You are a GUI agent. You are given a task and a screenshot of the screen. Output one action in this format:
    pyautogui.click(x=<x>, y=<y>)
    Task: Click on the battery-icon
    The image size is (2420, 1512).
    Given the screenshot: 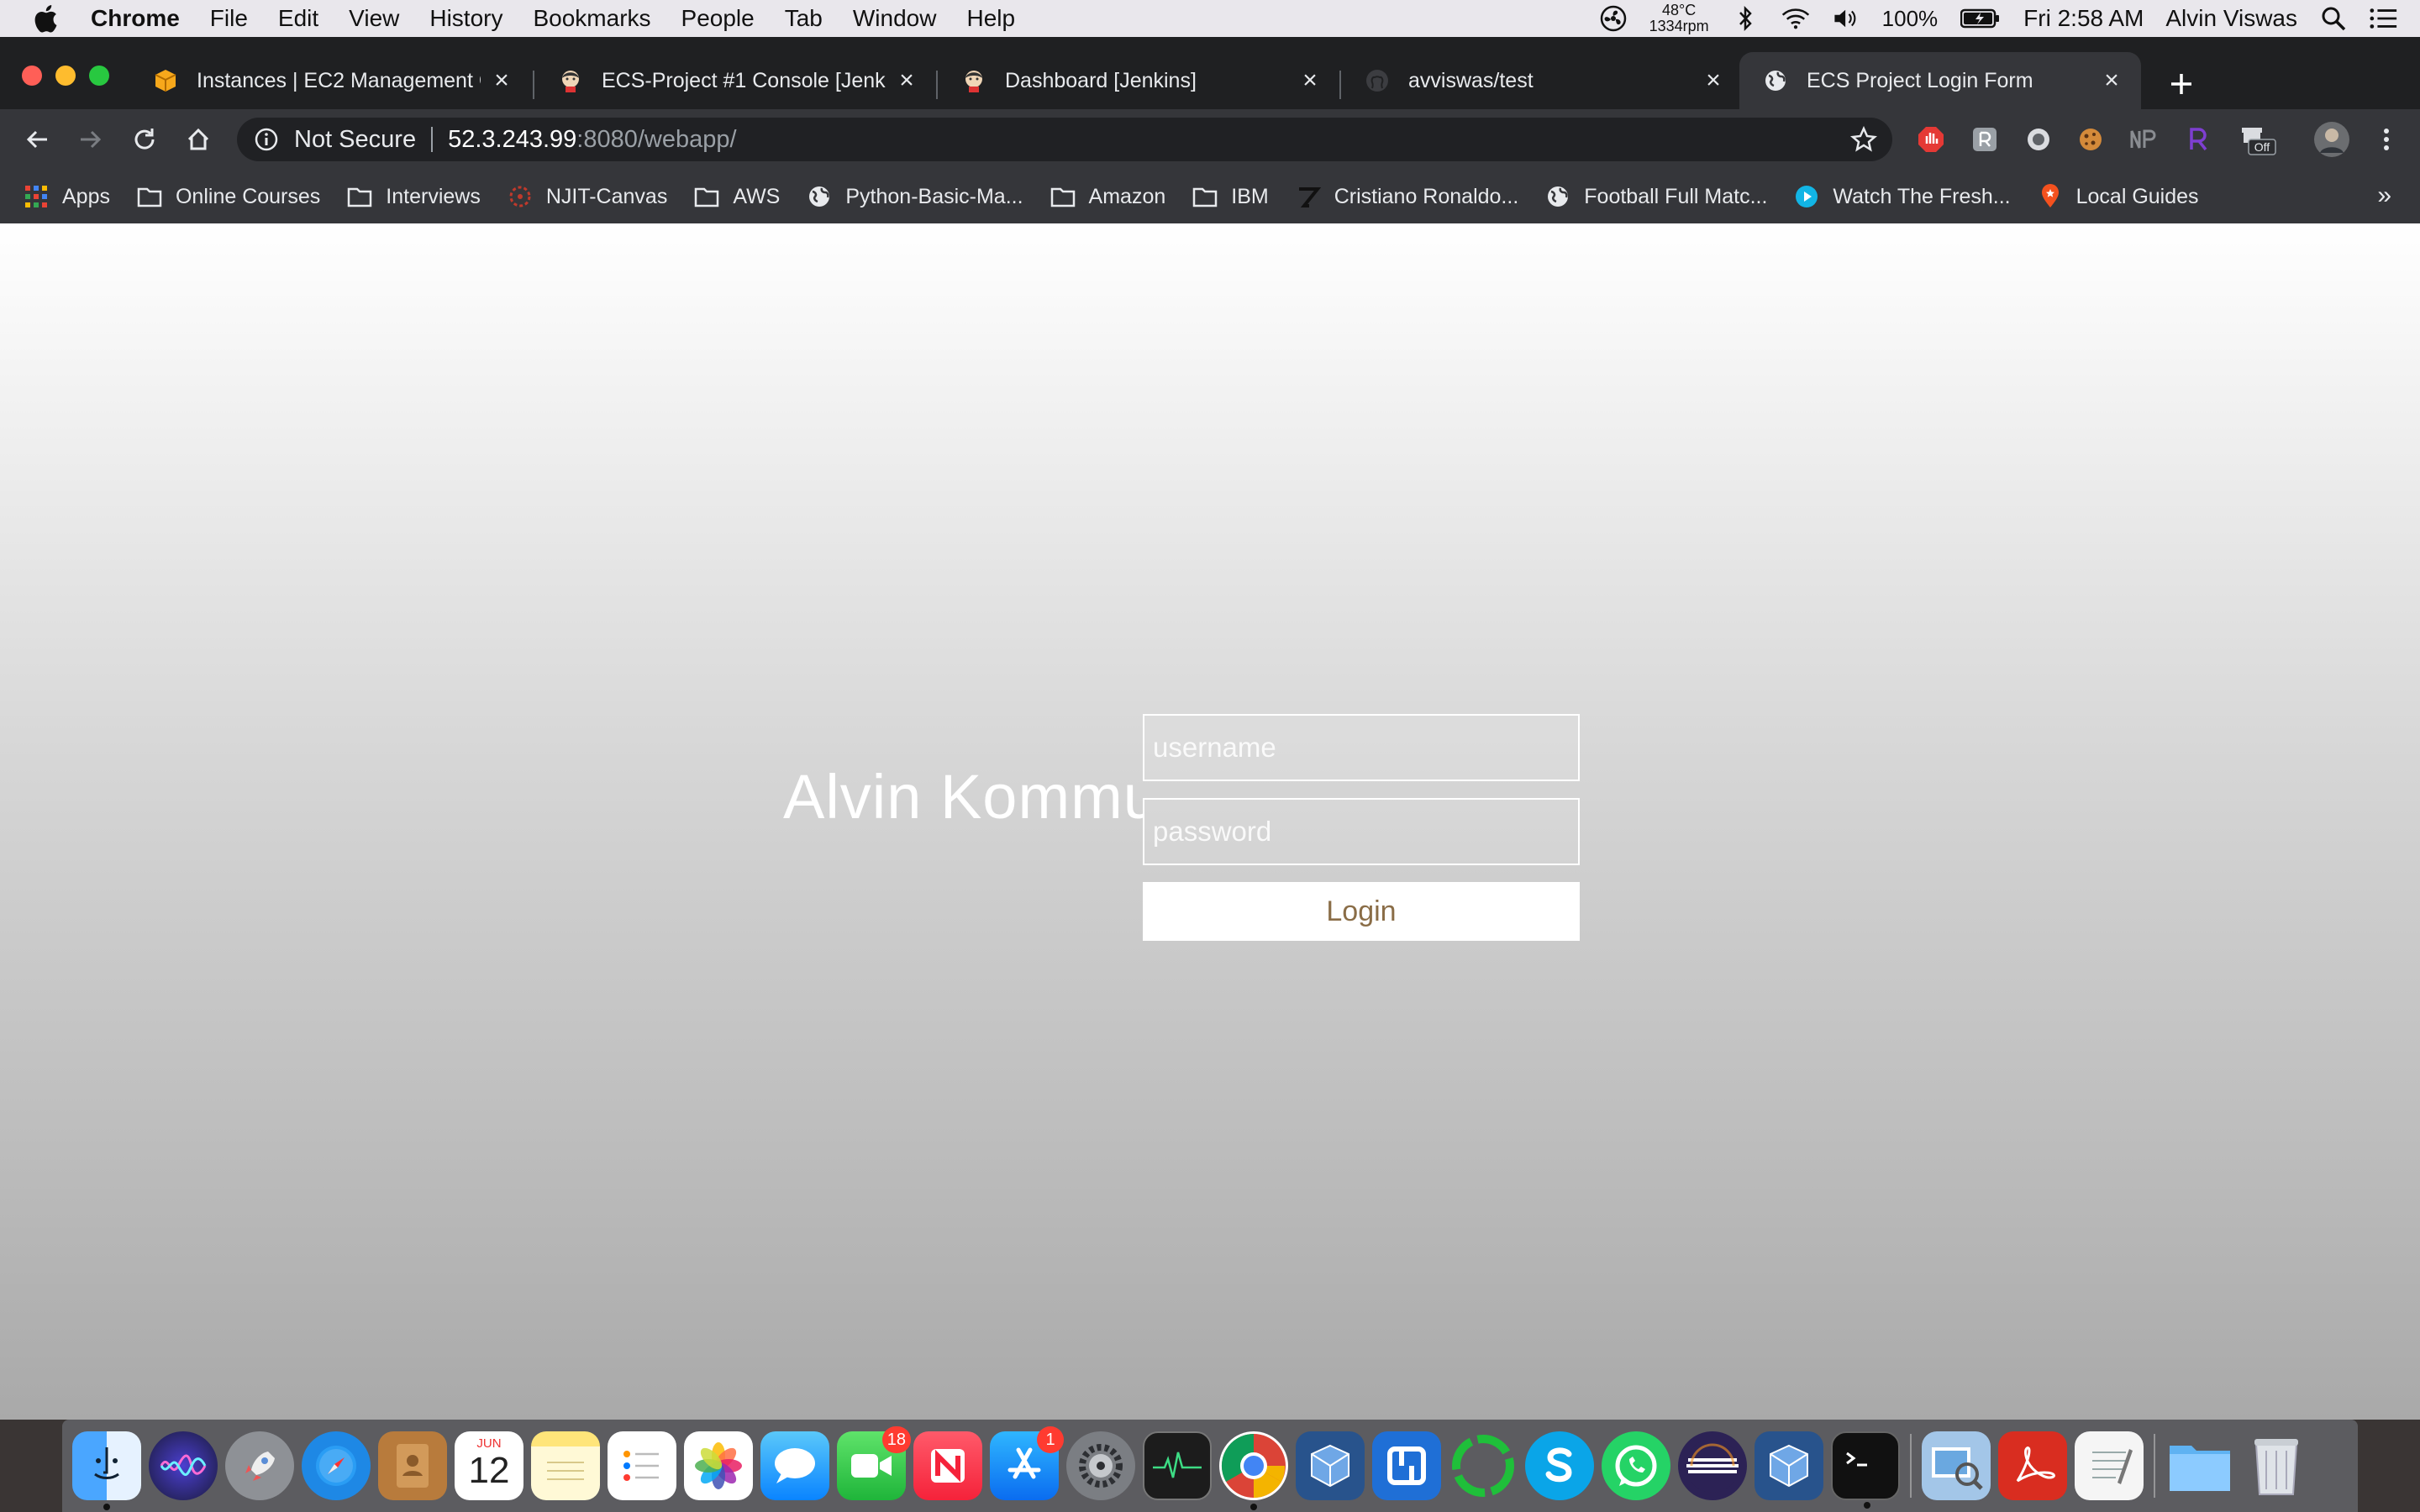 What is the action you would take?
    pyautogui.click(x=1981, y=18)
    